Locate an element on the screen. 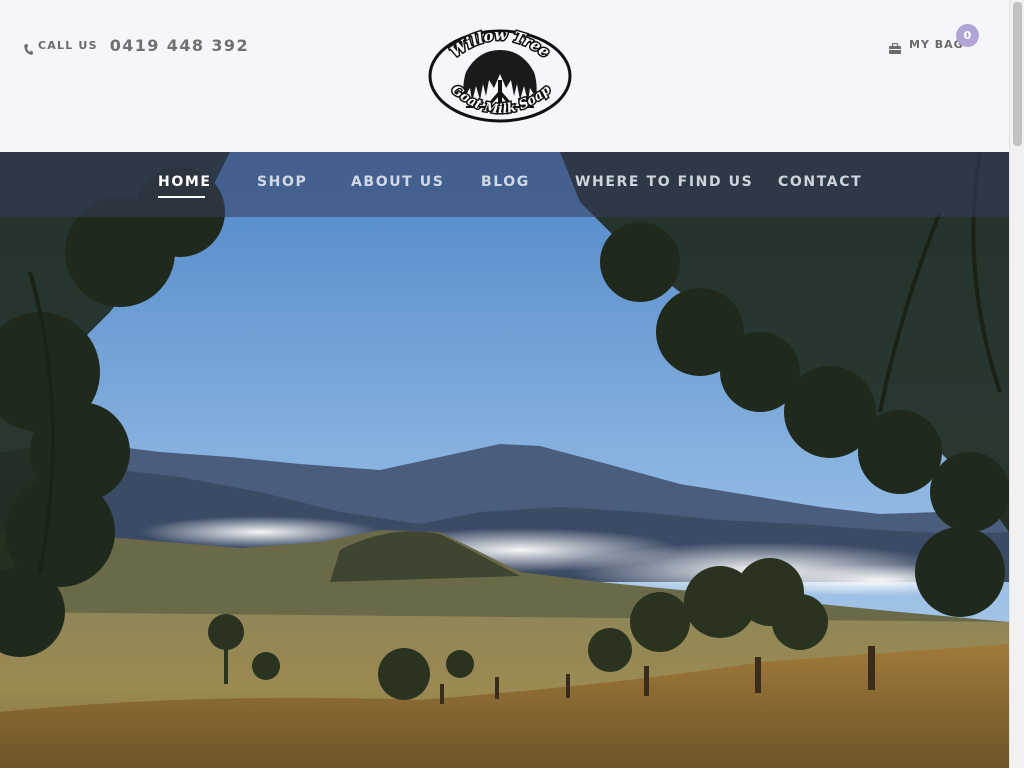 The width and height of the screenshot is (1024, 768). my-bag-link: MY BAG is located at coordinates (926, 46).